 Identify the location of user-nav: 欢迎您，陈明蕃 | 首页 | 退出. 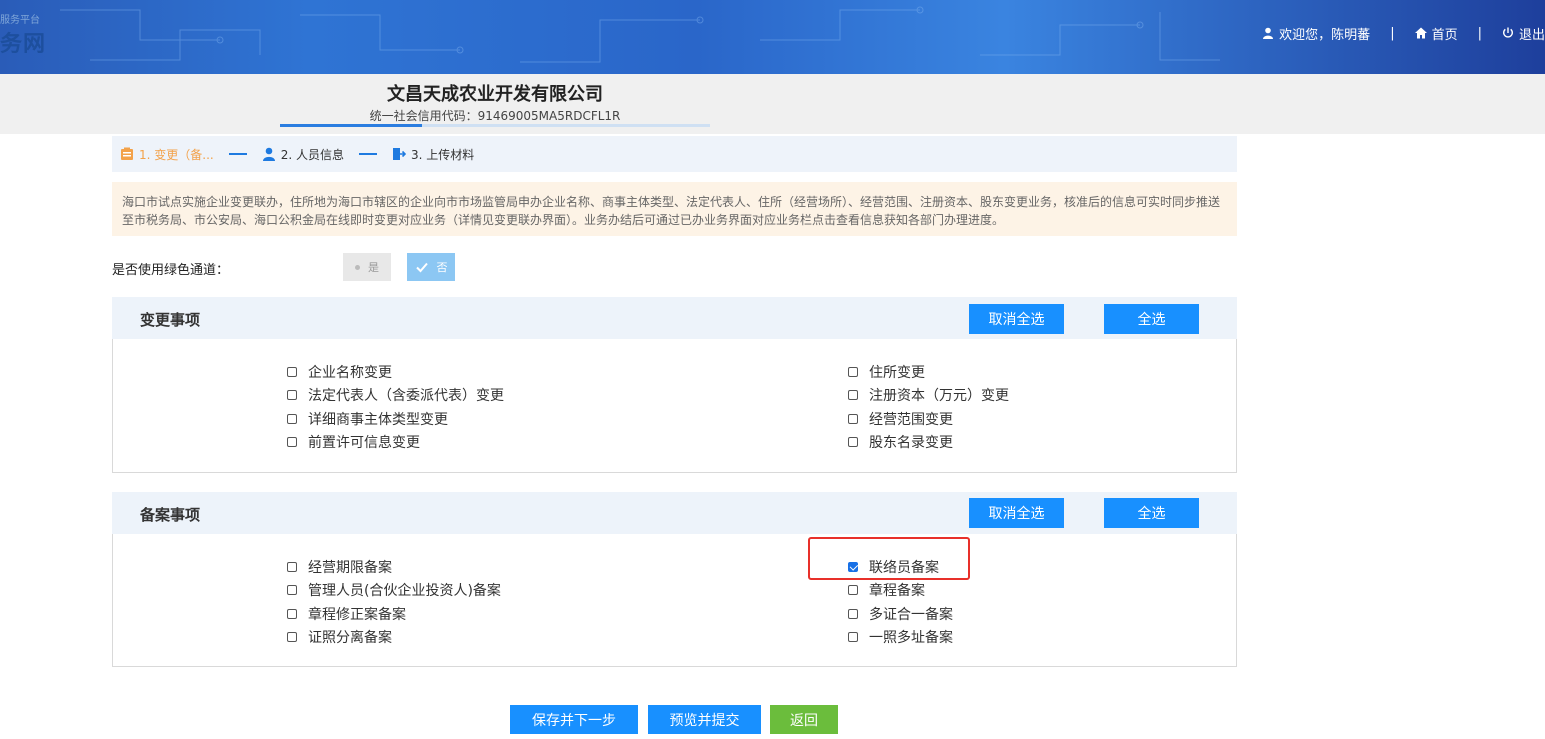
(1403, 33).